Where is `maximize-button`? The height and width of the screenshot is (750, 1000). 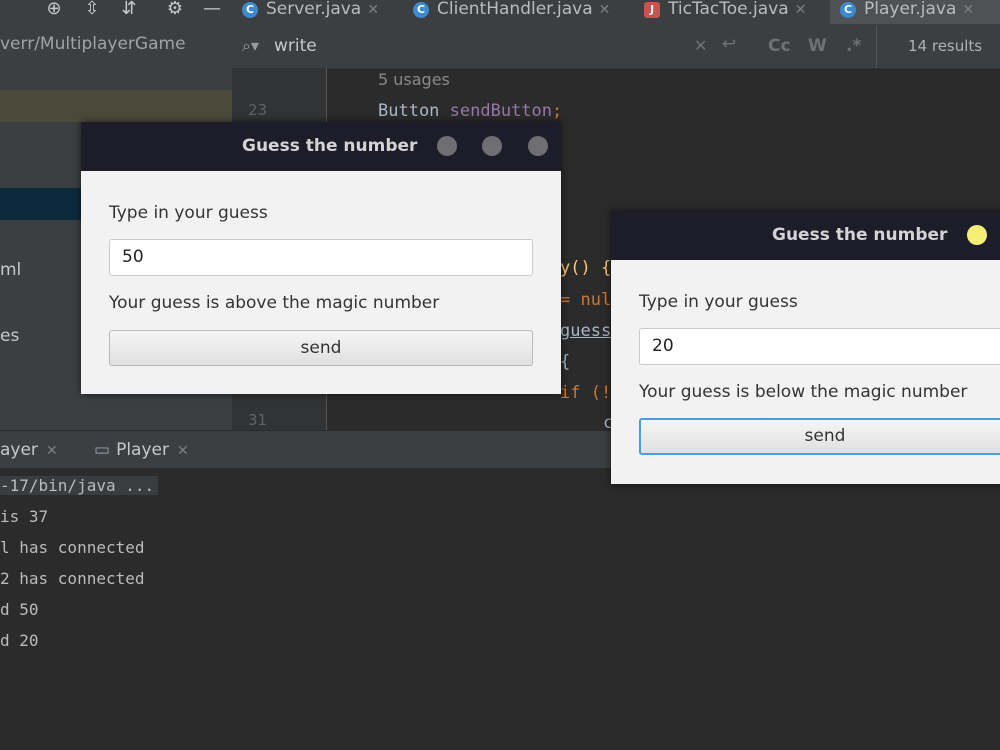
maximize-button is located at coordinates (492, 146).